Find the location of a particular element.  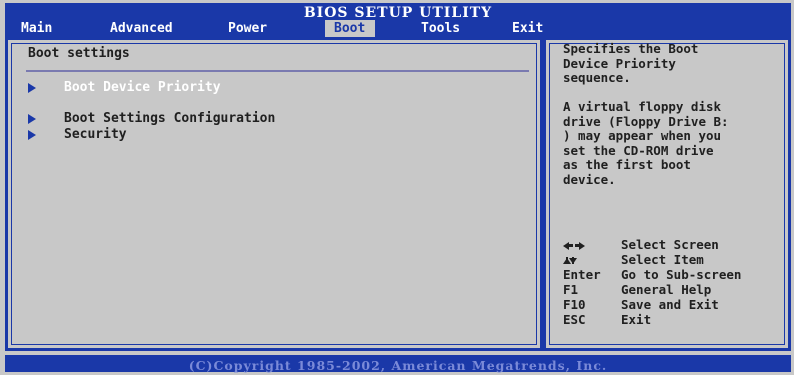

key-row-f10: F10 Save and Exit is located at coordinates (675, 304).